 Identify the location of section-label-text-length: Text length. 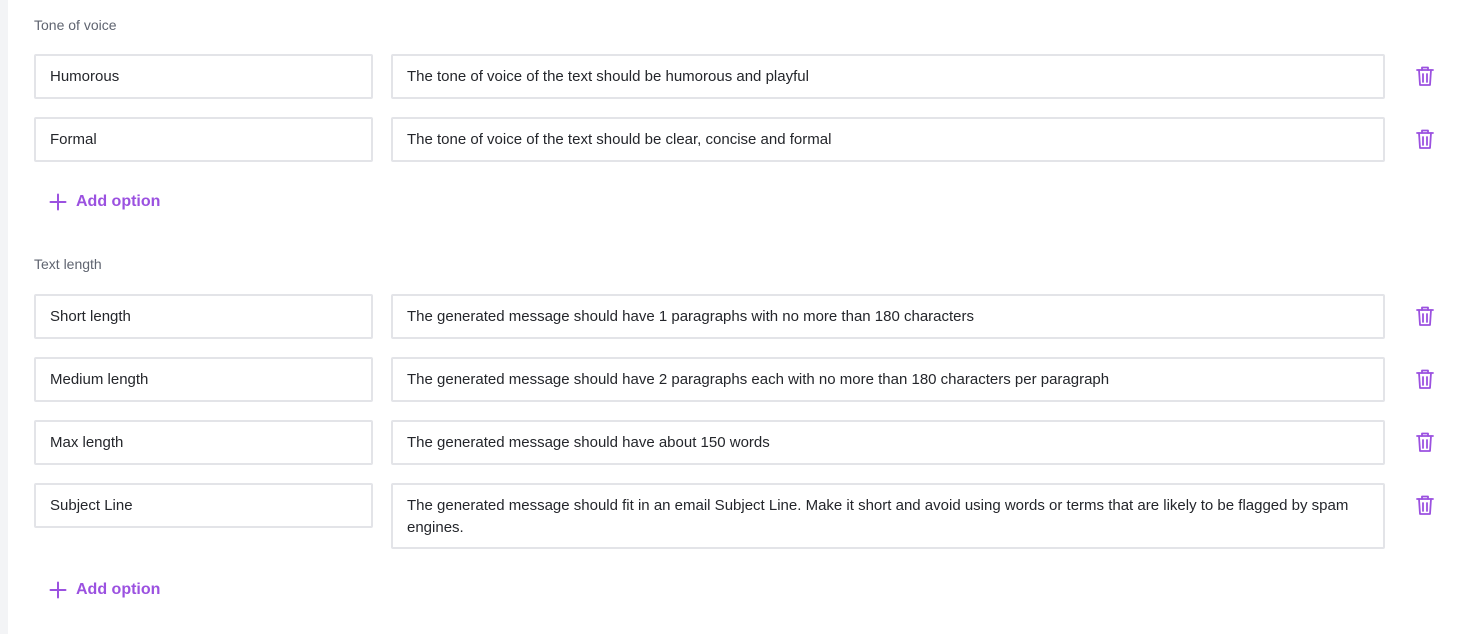
(68, 264).